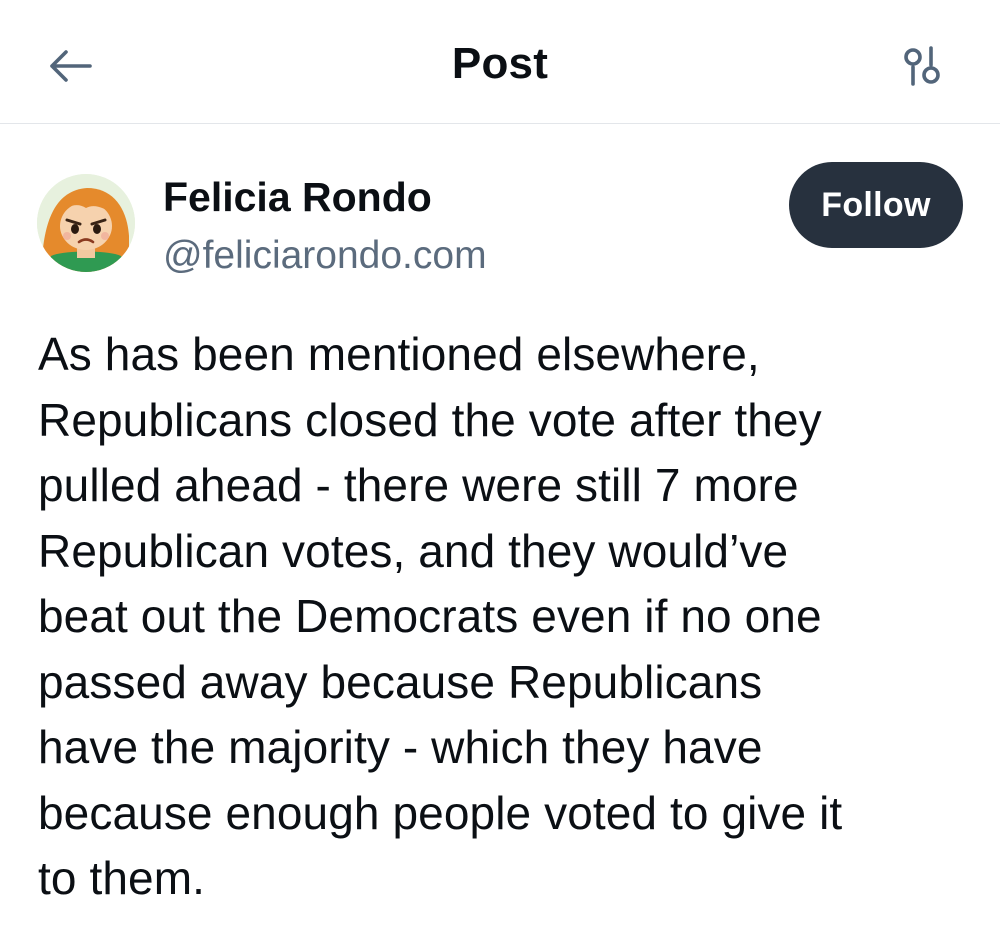 This screenshot has height=932, width=1000. Describe the element at coordinates (430, 616) in the screenshot. I see `post-line: beat out the Democrats even if no one` at that location.